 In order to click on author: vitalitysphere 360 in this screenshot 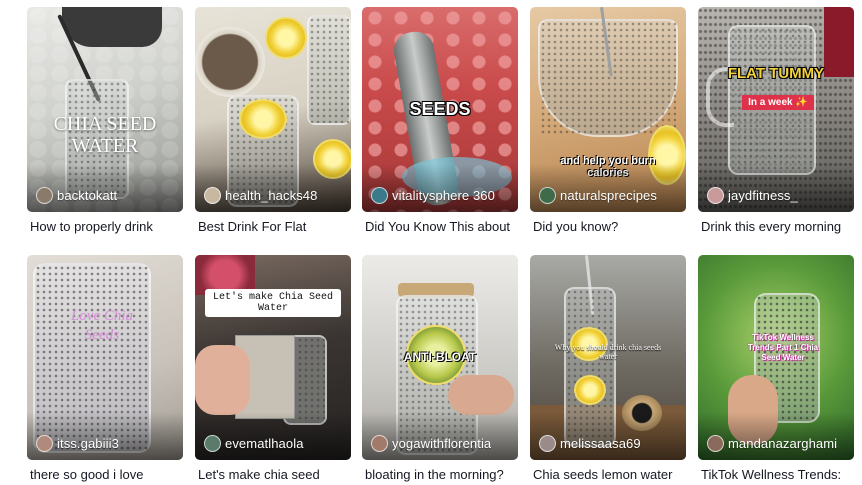, I will do `click(433, 195)`.